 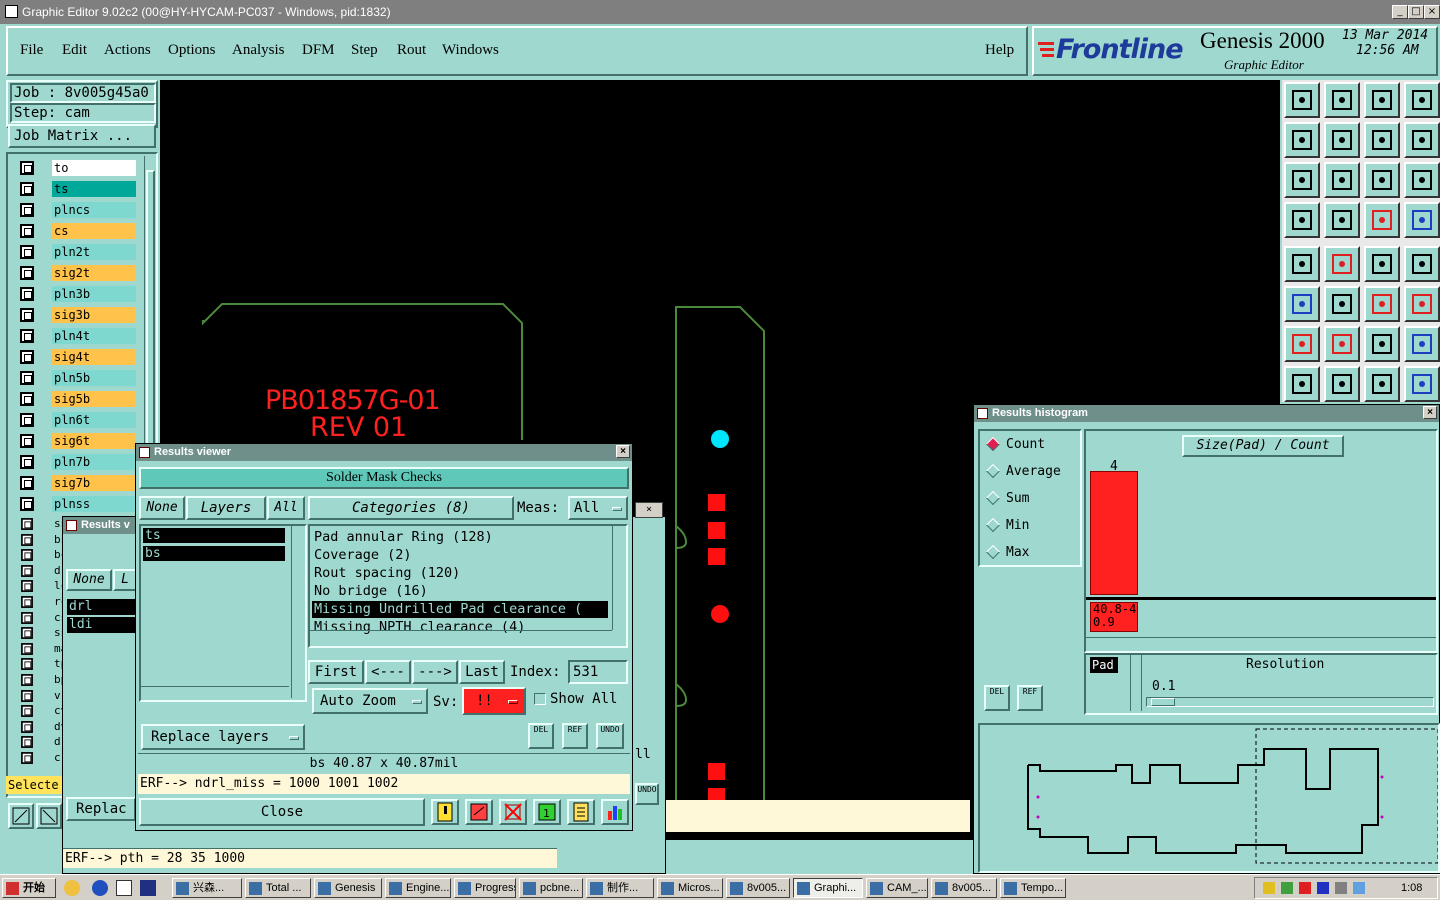 I want to click on layer-name: pln4t, so click(x=94, y=336).